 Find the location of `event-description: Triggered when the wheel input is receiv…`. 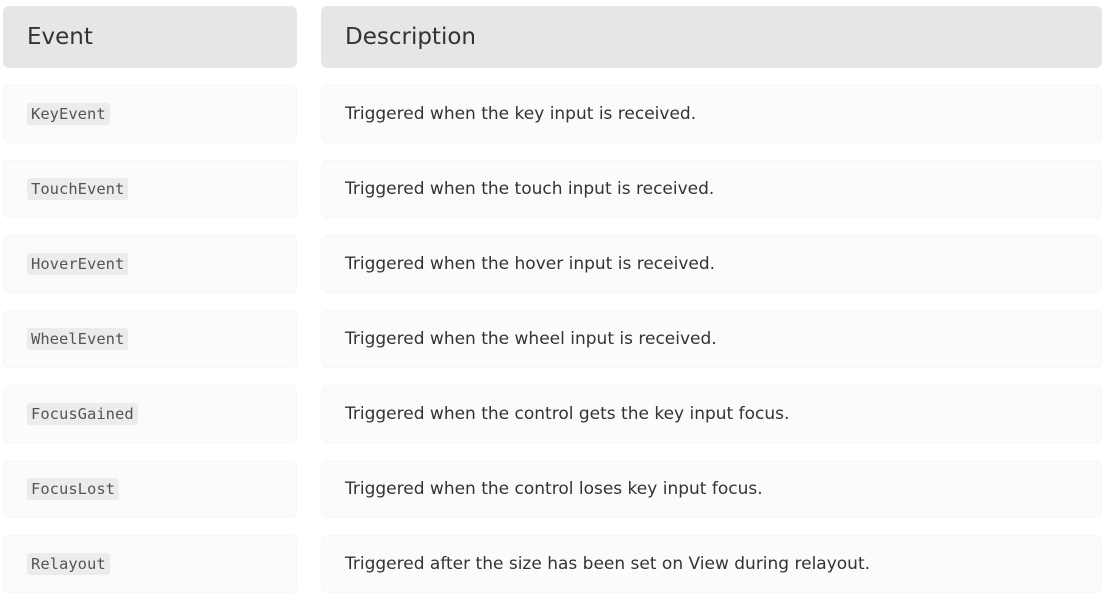

event-description: Triggered when the wheel input is receiv… is located at coordinates (531, 339).